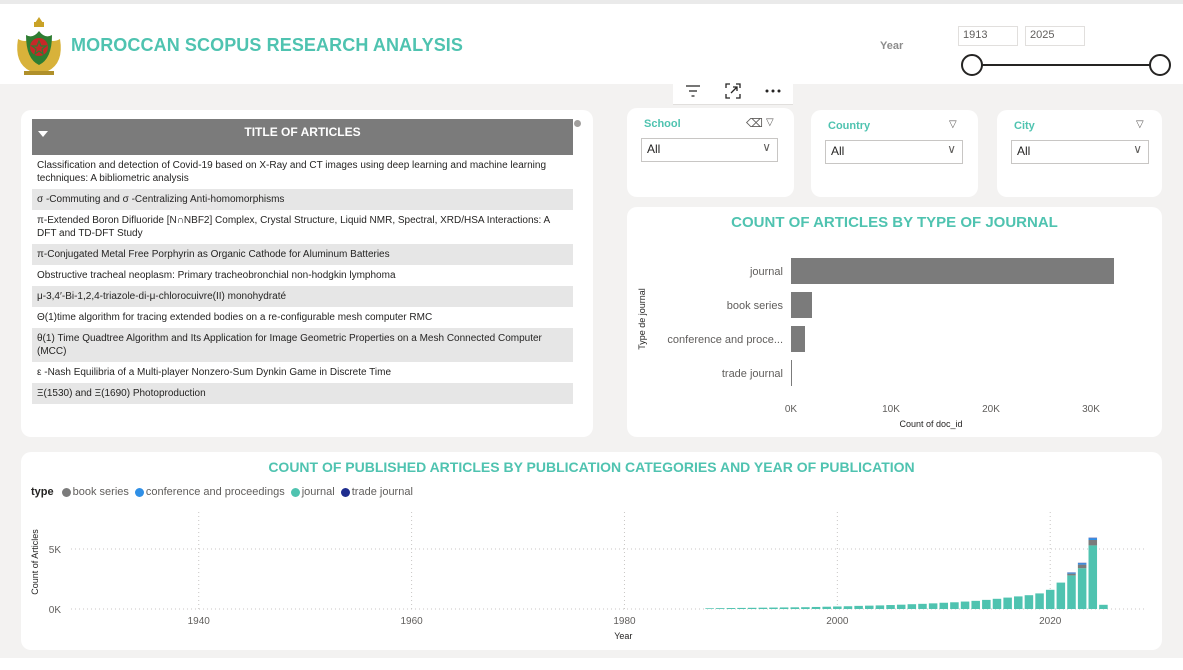 The width and height of the screenshot is (1183, 670). What do you see at coordinates (766, 272) in the screenshot?
I see `y-category-label: journal` at bounding box center [766, 272].